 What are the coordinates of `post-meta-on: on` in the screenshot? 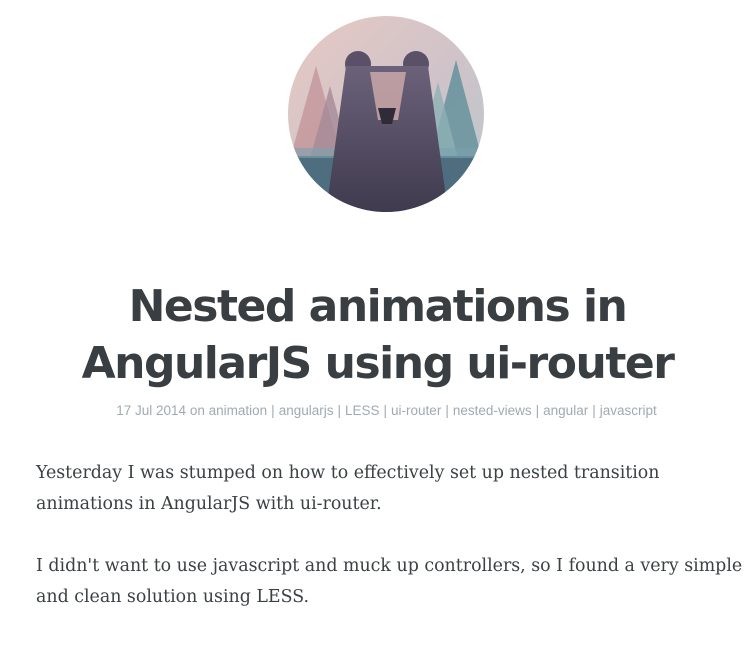 It's located at (197, 410).